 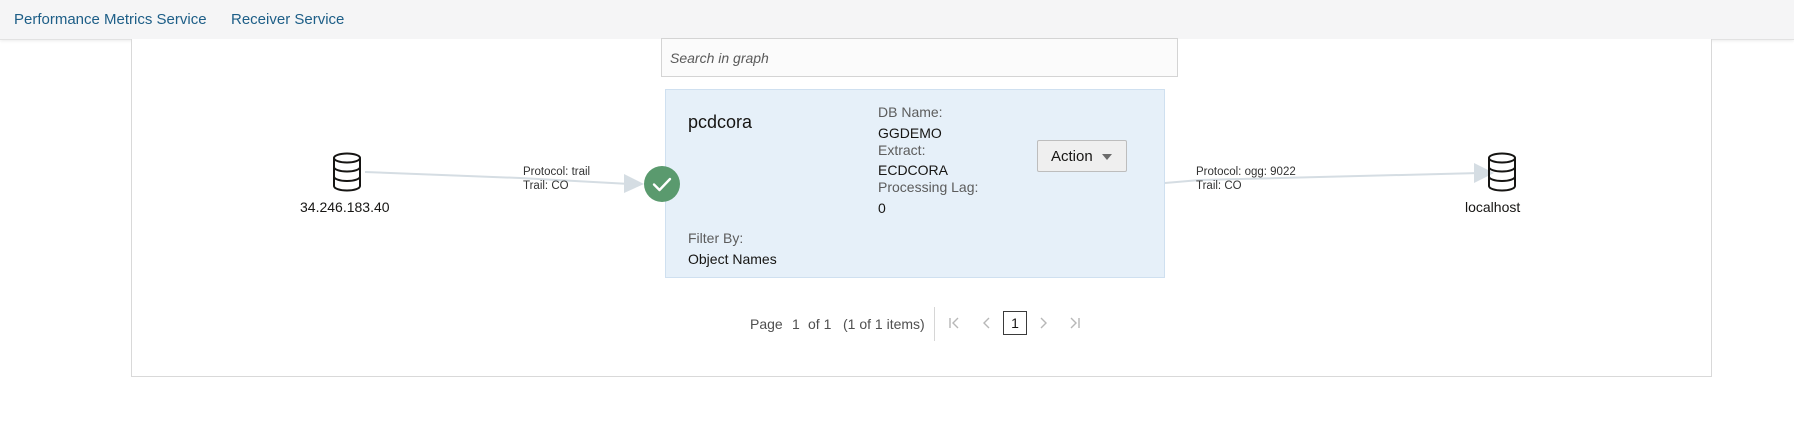 What do you see at coordinates (1075, 323) in the screenshot?
I see `last-page-icon` at bounding box center [1075, 323].